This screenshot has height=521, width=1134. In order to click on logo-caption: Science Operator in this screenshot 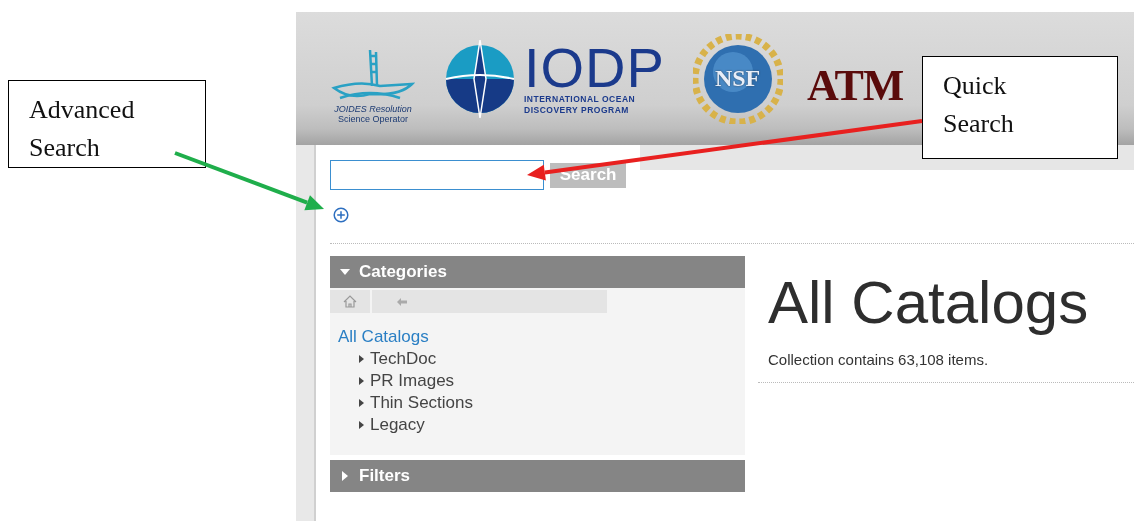, I will do `click(372, 118)`.